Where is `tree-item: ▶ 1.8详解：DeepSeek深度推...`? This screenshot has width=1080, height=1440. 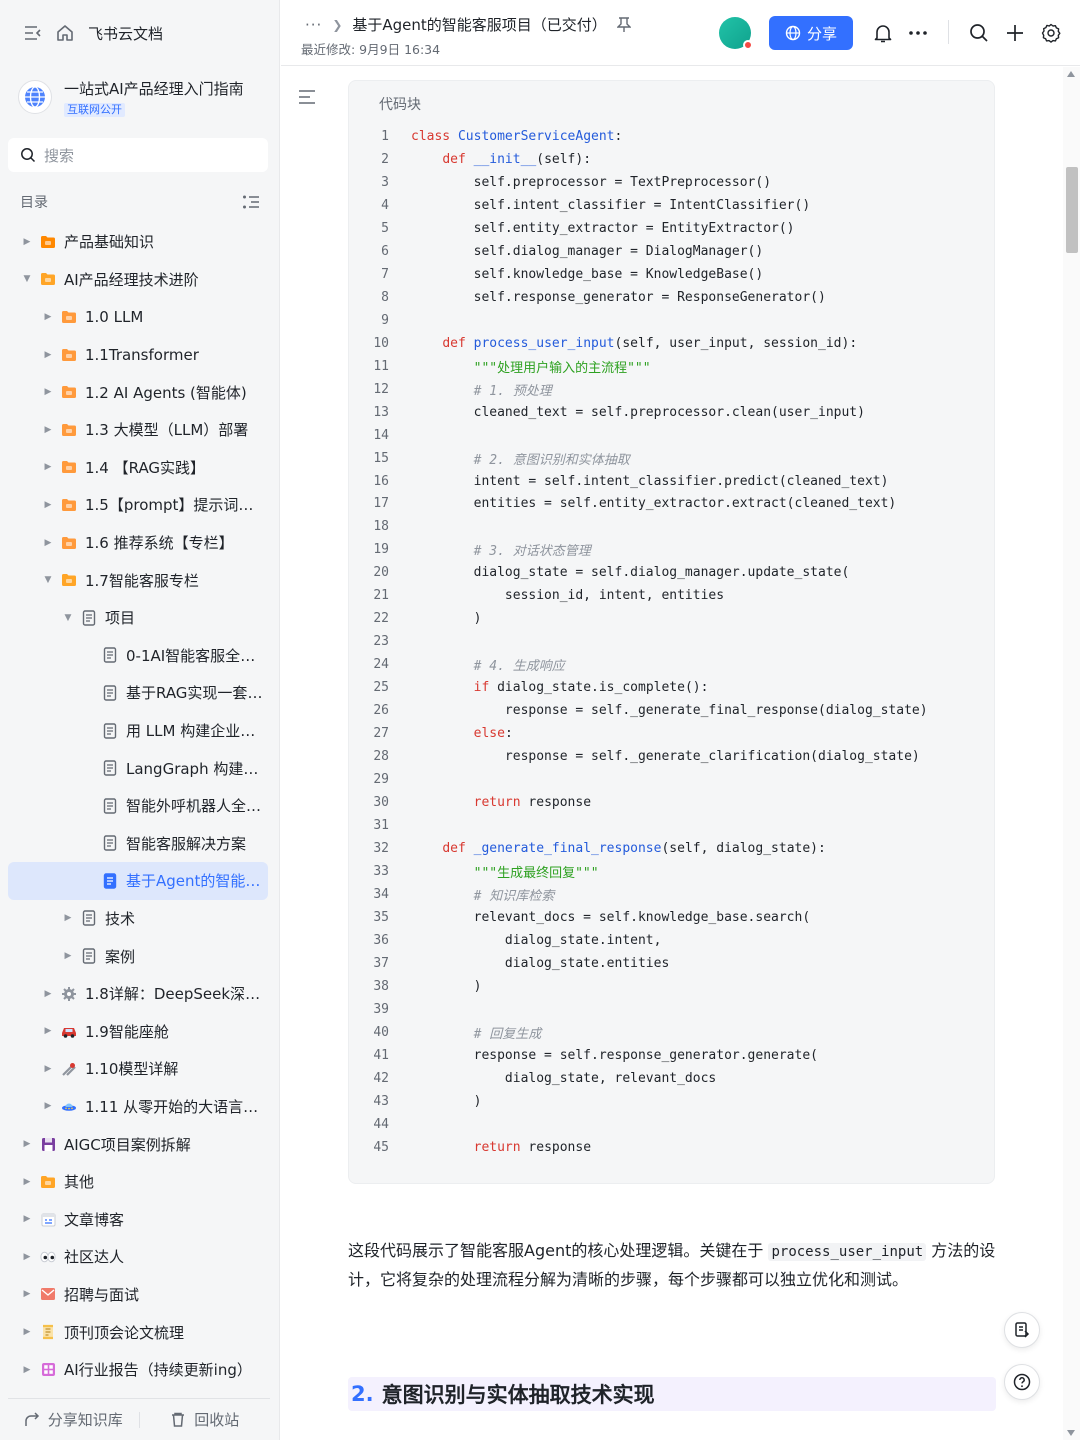
tree-item: ▶ 1.8详解：DeepSeek深度推... is located at coordinates (138, 994).